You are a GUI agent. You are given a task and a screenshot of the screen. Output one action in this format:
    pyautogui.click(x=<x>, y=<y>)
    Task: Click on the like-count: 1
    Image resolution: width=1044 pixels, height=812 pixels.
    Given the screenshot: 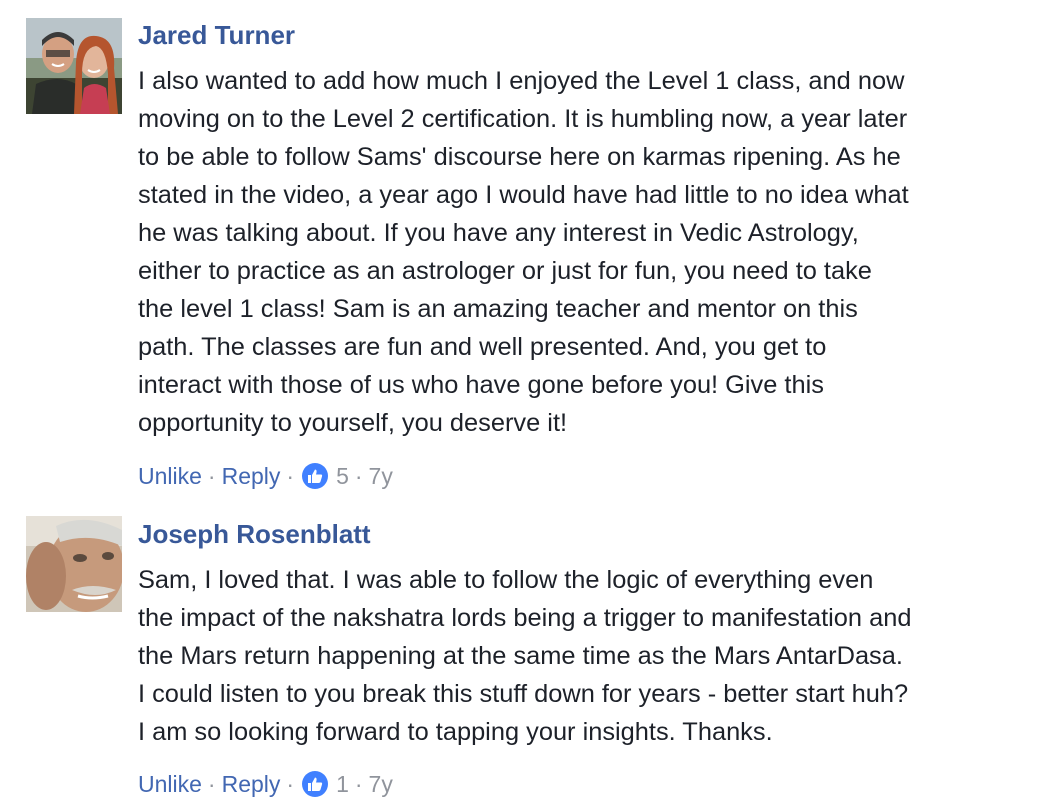 What is the action you would take?
    pyautogui.click(x=342, y=784)
    